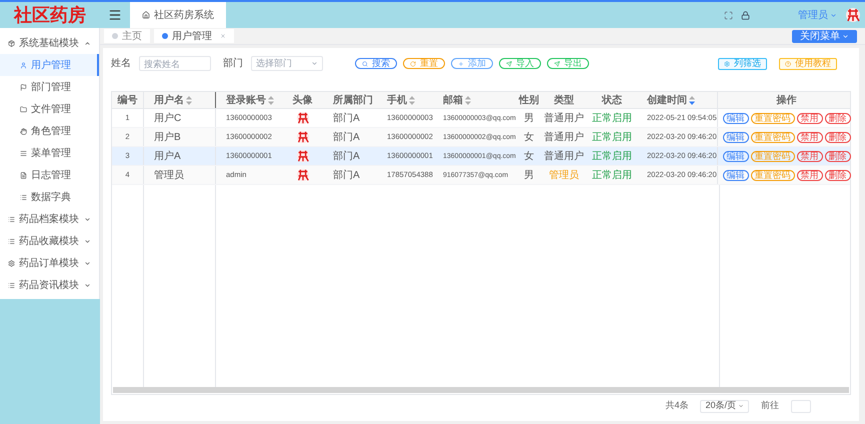 The image size is (865, 424). I want to click on user-menu: 管理员, so click(817, 15).